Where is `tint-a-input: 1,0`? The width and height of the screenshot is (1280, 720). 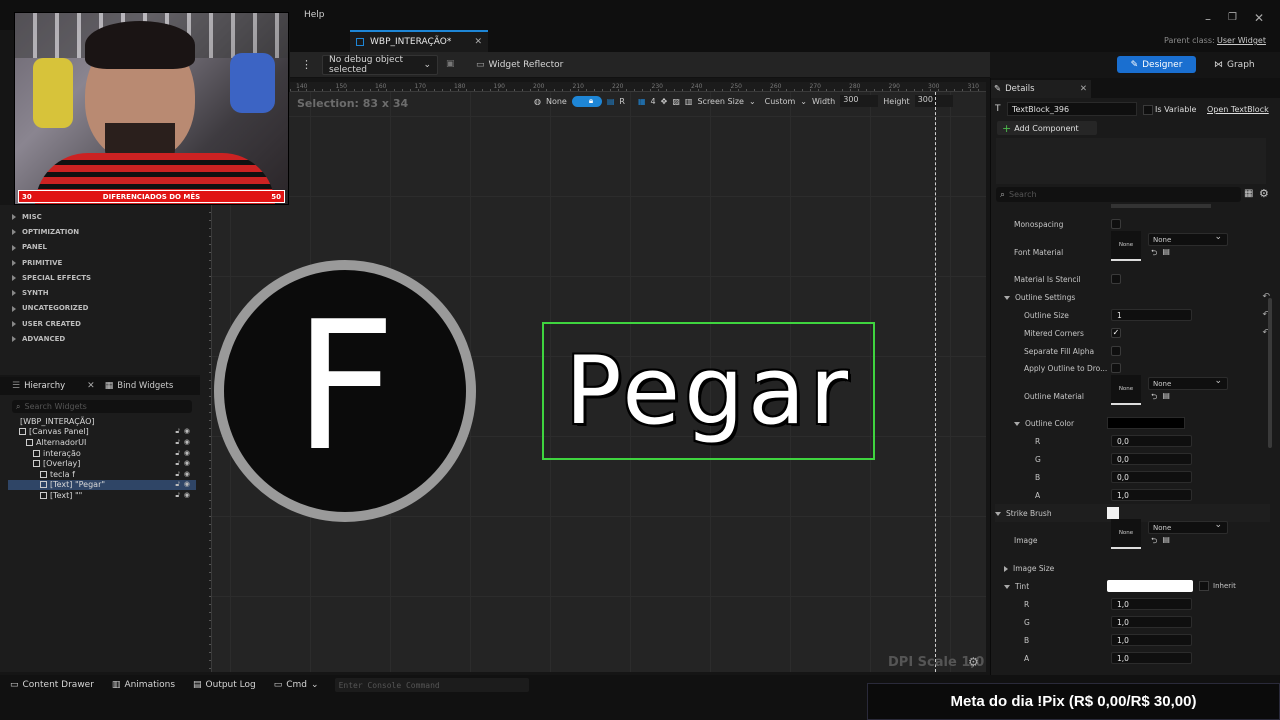
tint-a-input: 1,0 is located at coordinates (1151, 658).